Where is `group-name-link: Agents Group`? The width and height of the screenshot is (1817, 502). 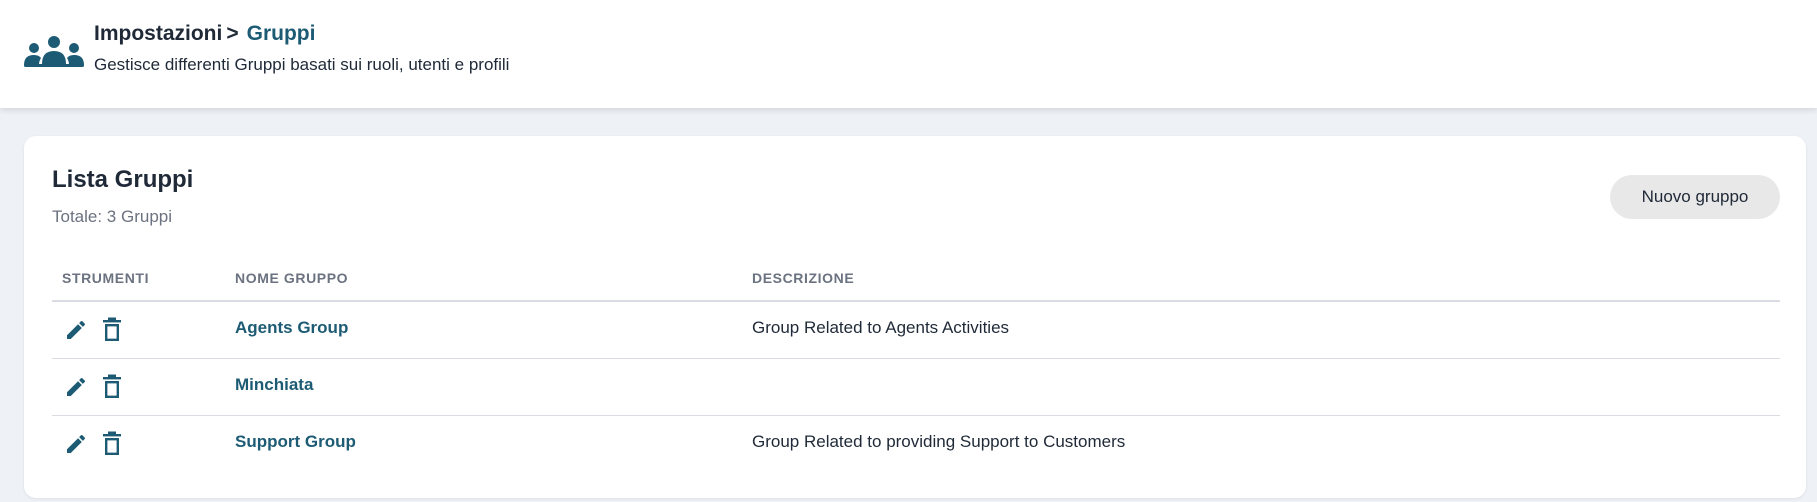
group-name-link: Agents Group is located at coordinates (291, 328).